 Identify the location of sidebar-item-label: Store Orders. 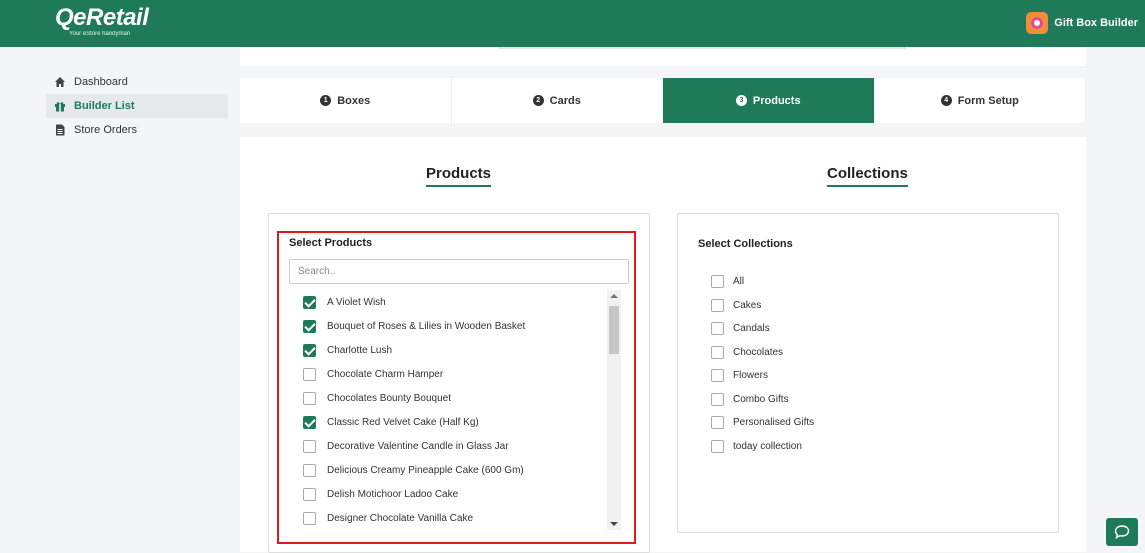
(105, 130).